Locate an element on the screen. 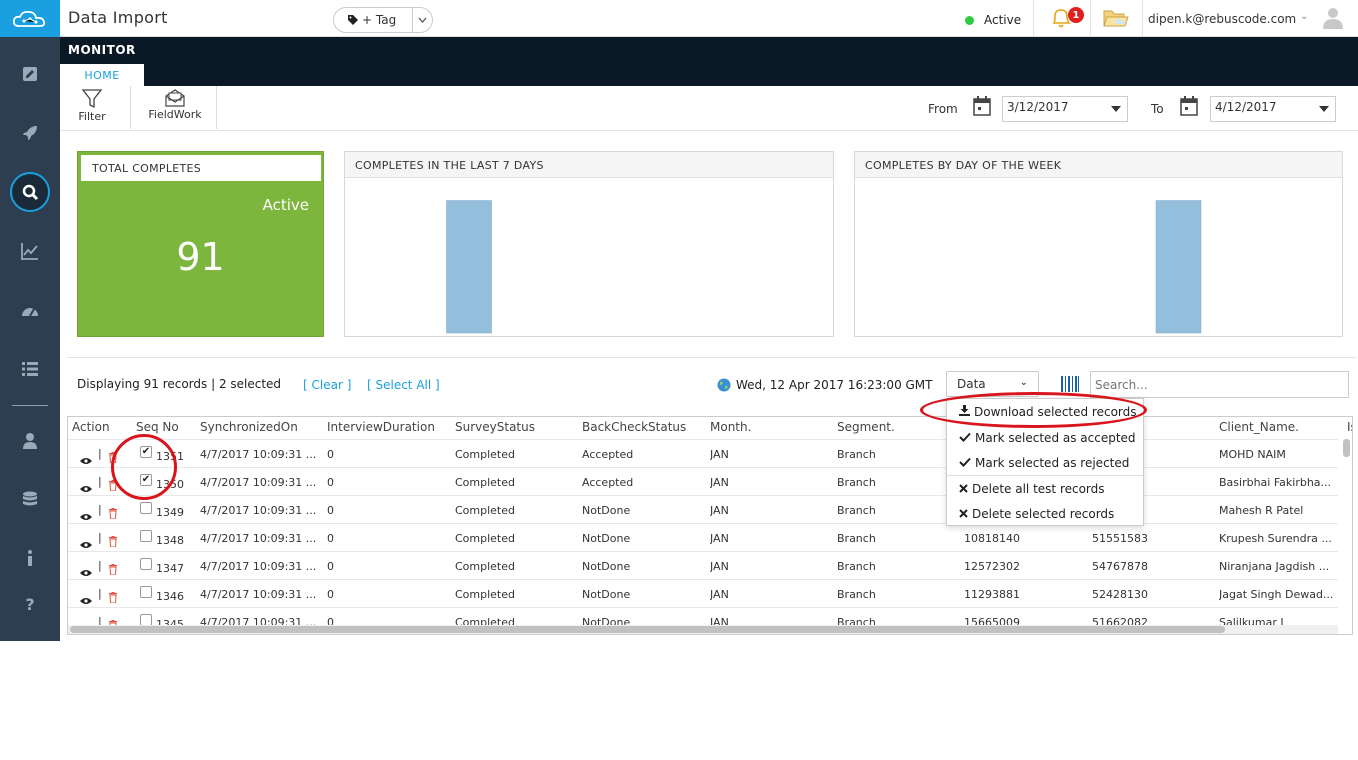 The width and height of the screenshot is (1358, 760). cell-backcheck-status: NotDone is located at coordinates (606, 566).